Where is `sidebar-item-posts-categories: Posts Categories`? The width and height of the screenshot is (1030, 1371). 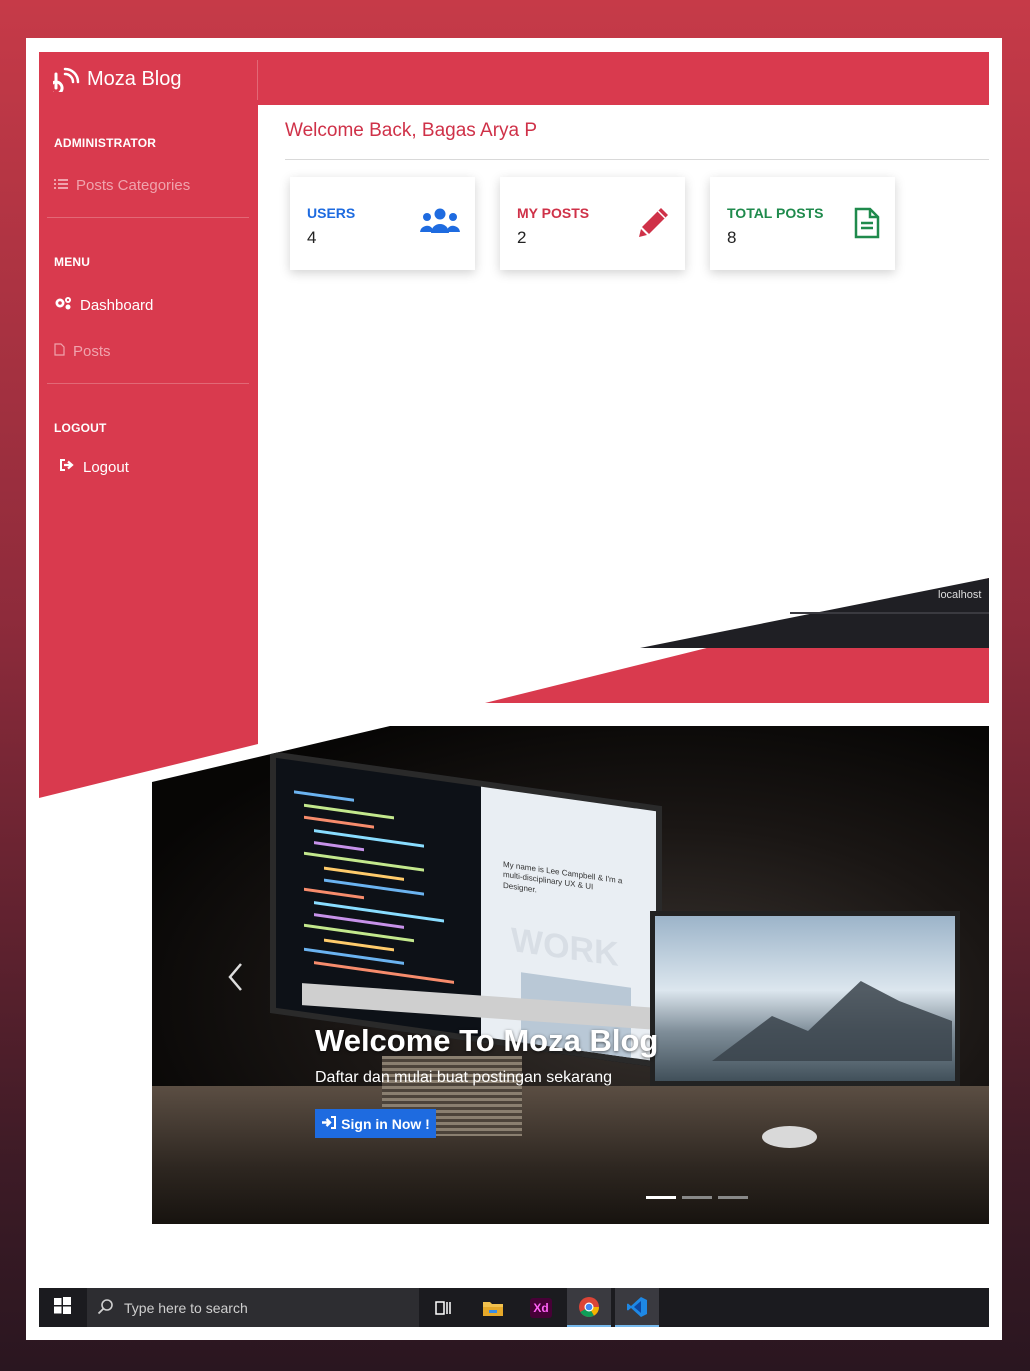 sidebar-item-posts-categories: Posts Categories is located at coordinates (122, 185).